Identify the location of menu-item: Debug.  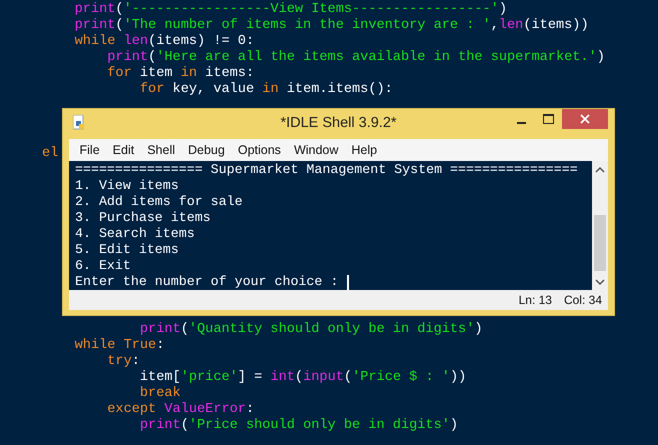
(207, 150).